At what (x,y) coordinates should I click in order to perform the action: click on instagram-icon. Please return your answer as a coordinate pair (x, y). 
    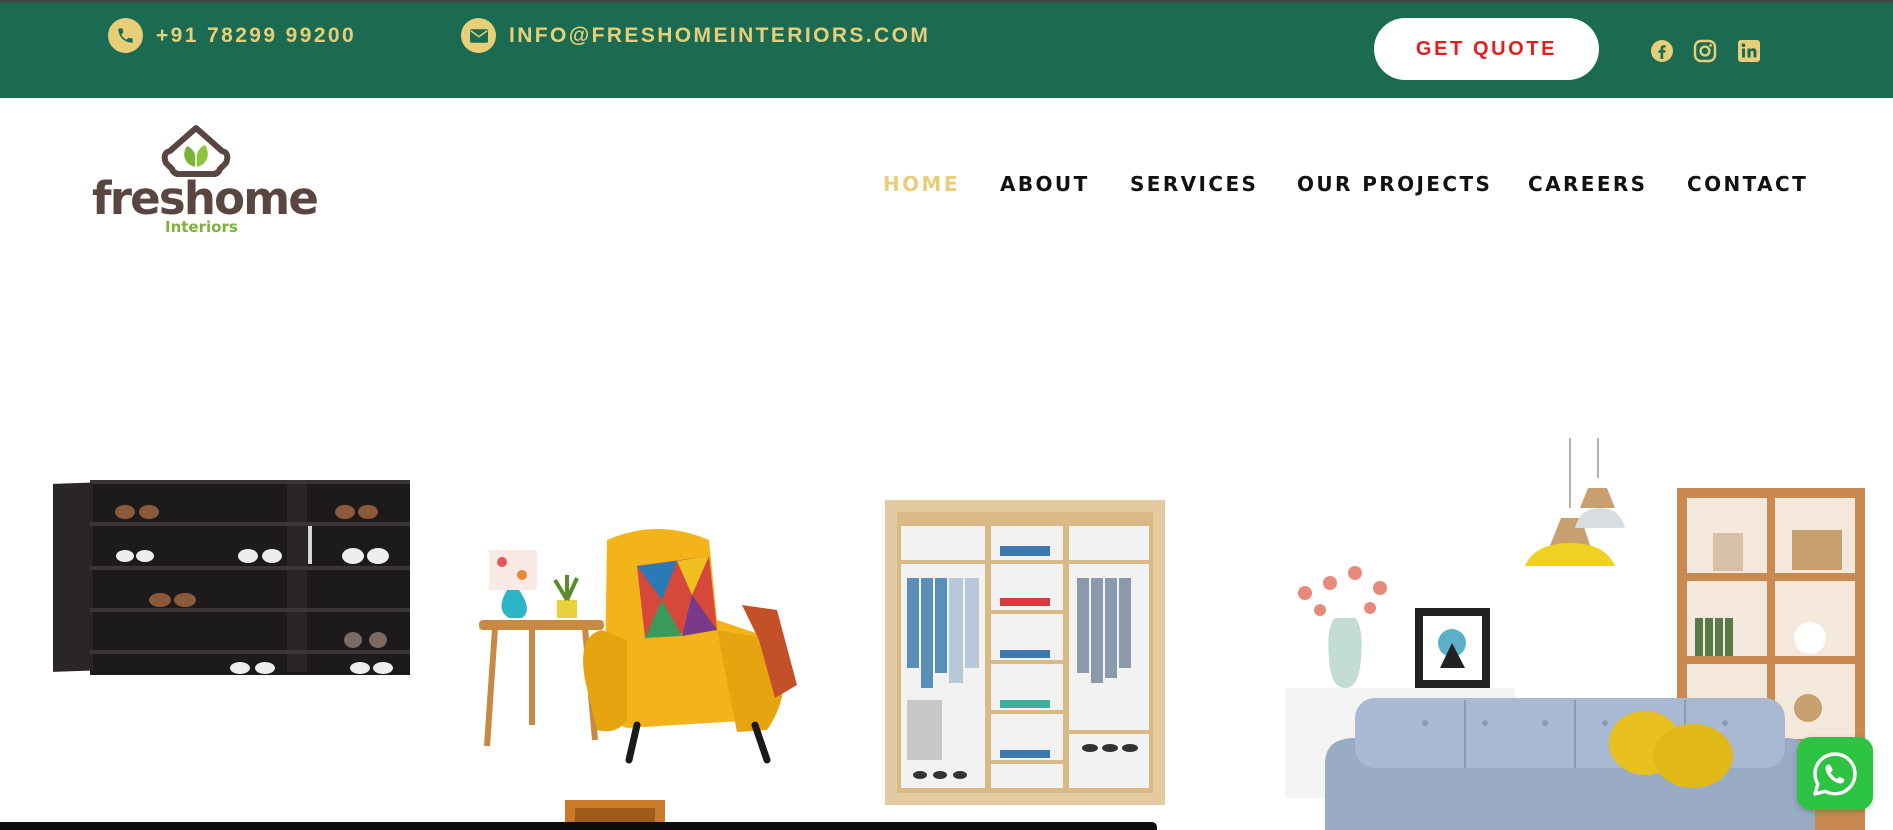
    Looking at the image, I should click on (1705, 51).